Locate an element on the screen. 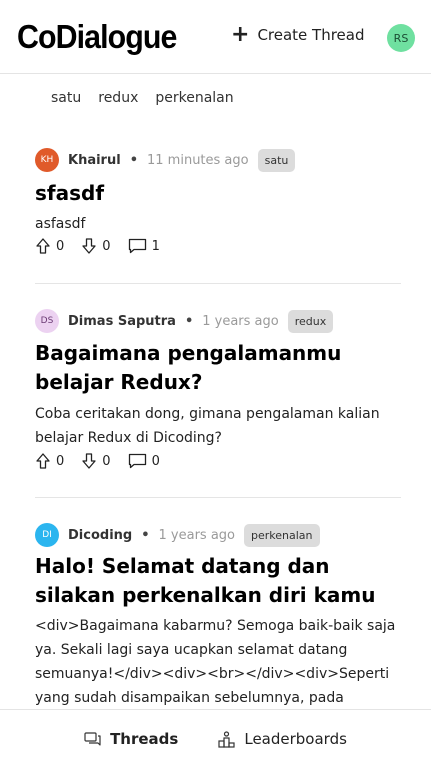  create-thread-button: + Create Thread is located at coordinates (298, 34).